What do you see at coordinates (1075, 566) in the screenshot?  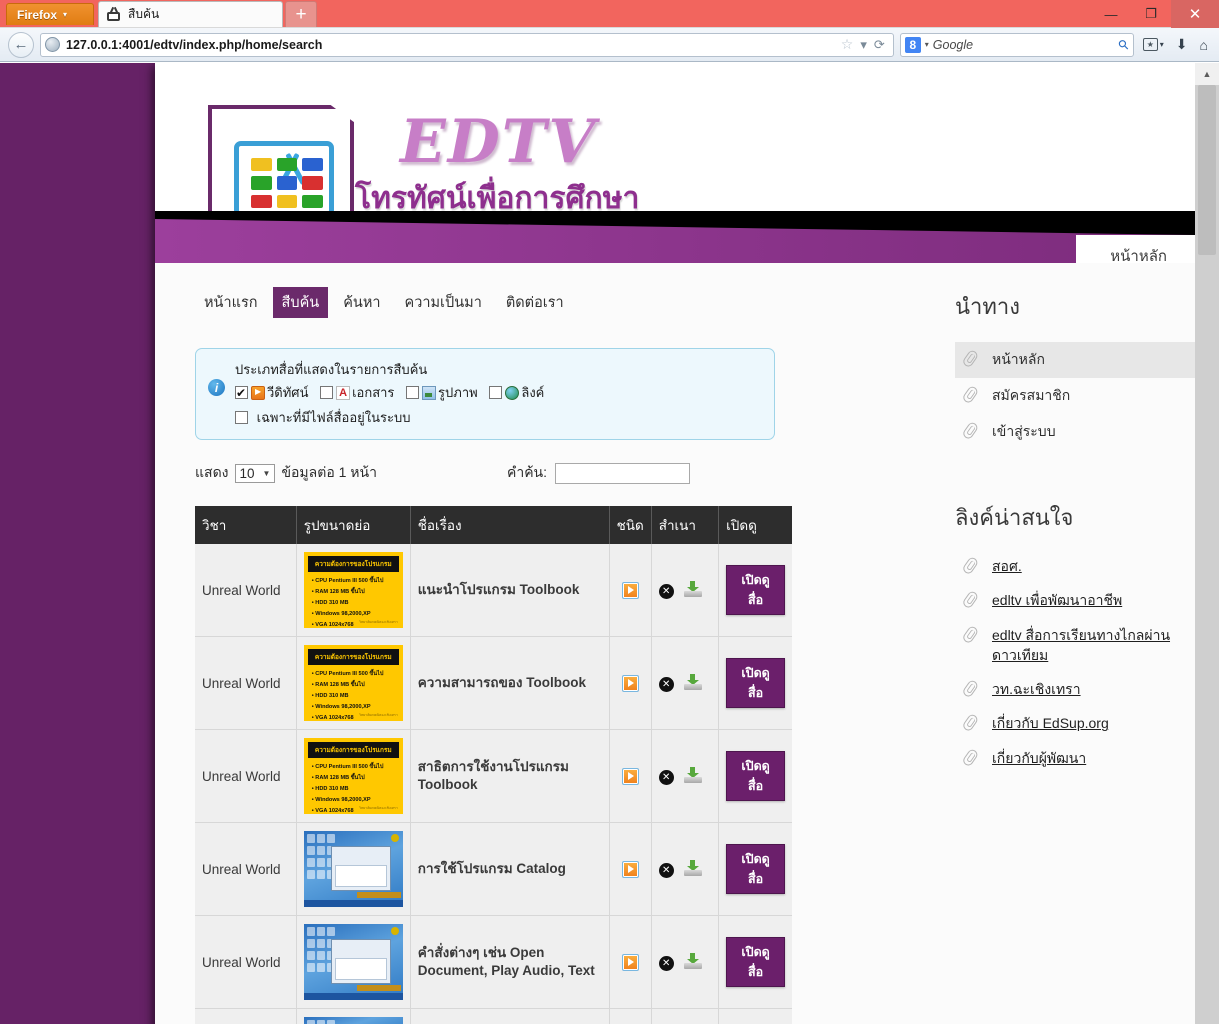 I see `list-item: สอศ.` at bounding box center [1075, 566].